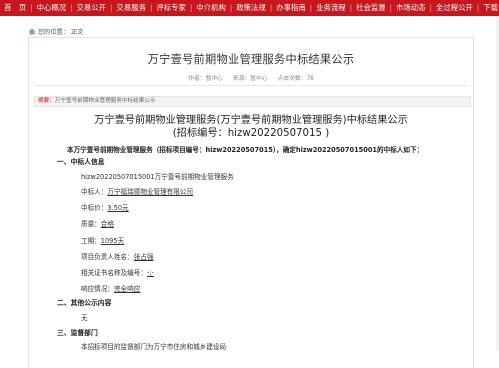 The width and height of the screenshot is (499, 368). I want to click on nav-item-6: 政策法规, so click(251, 8).